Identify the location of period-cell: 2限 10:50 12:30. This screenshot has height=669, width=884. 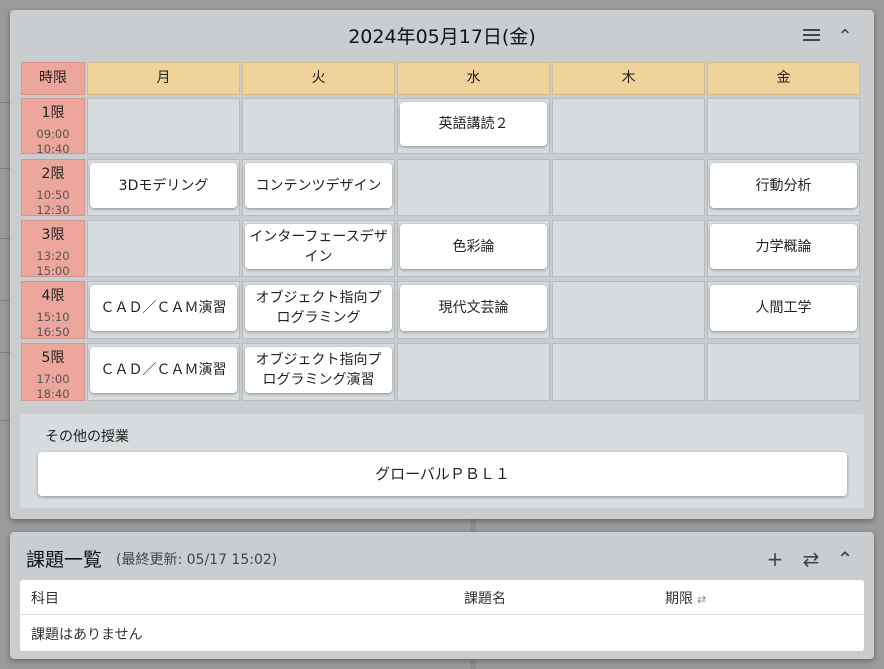
(53, 188).